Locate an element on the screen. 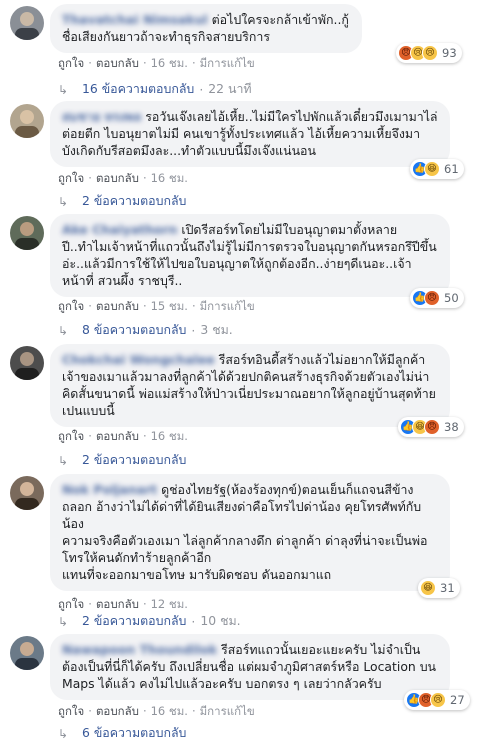 Image resolution: width=491 pixels, height=742 pixels. reaction-count: 61 is located at coordinates (451, 169).